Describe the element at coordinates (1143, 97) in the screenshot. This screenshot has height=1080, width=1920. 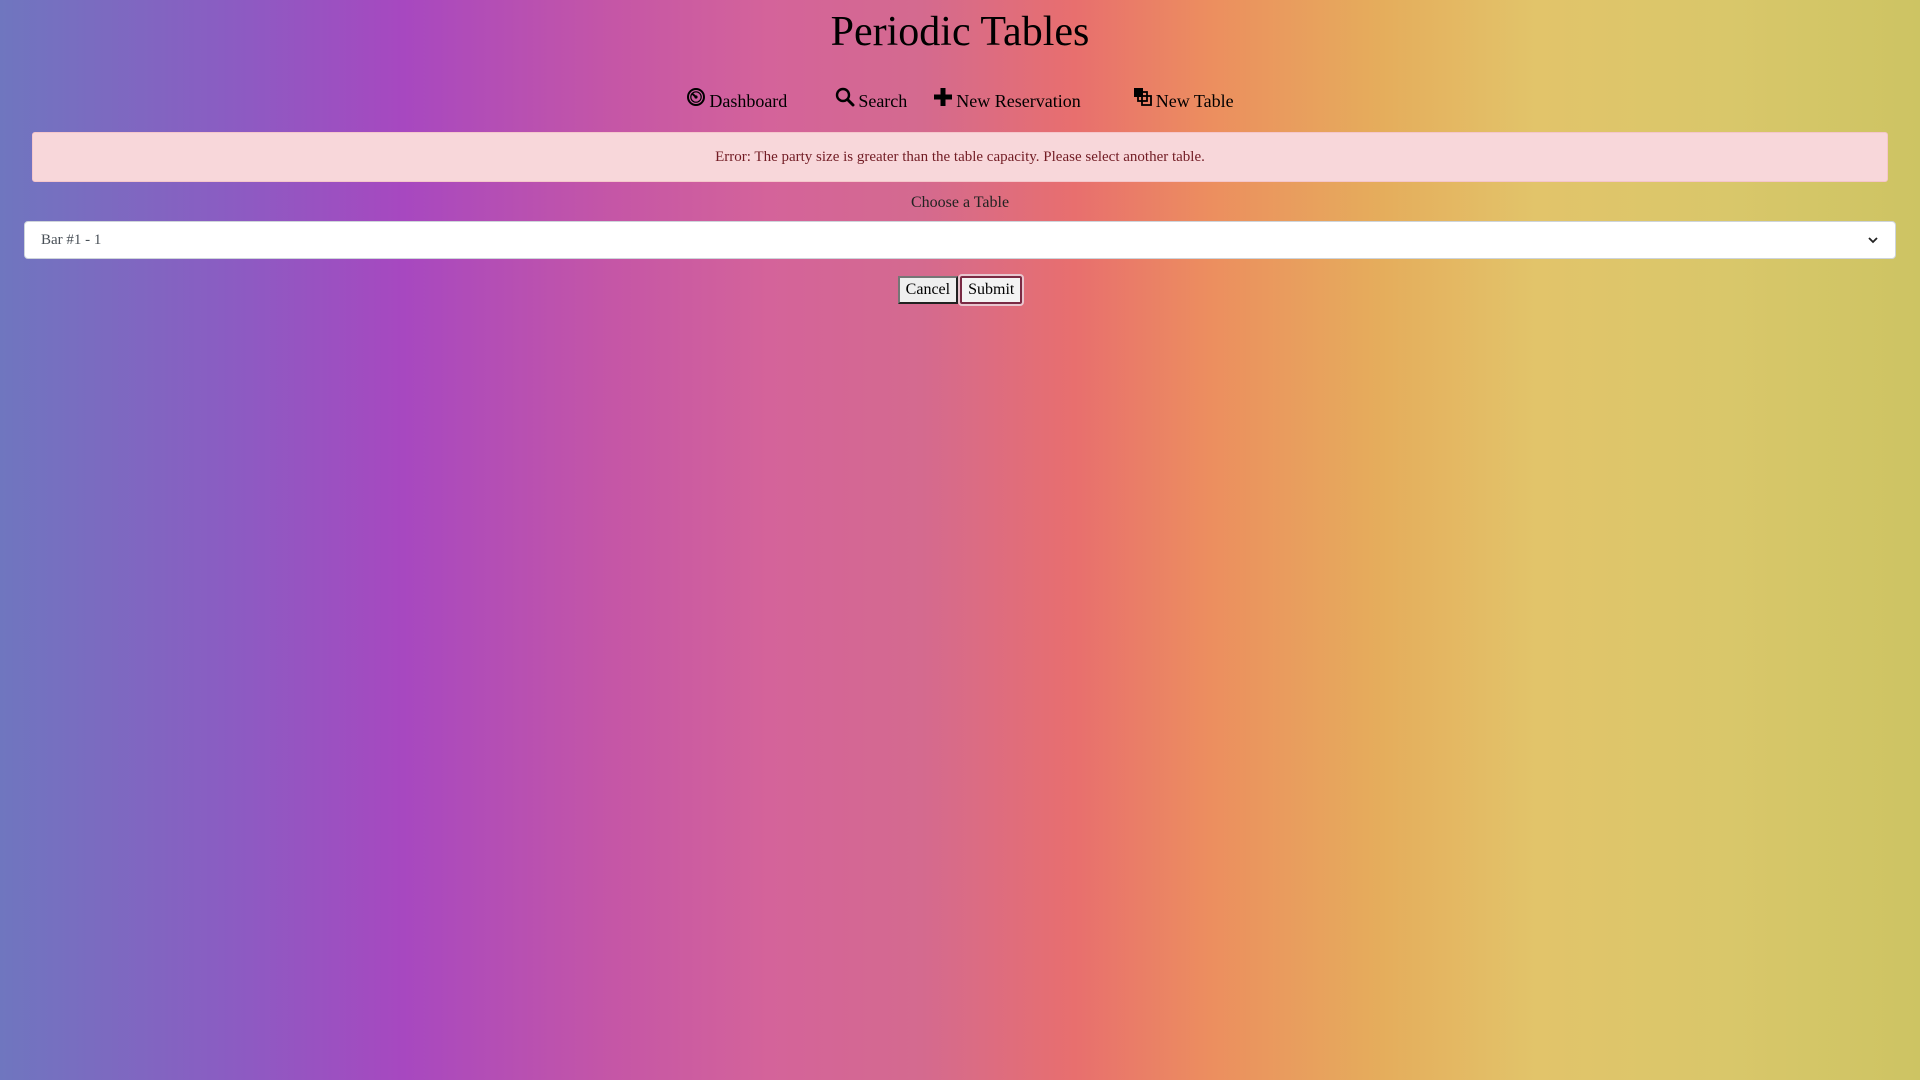
I see `layers-icon` at that location.